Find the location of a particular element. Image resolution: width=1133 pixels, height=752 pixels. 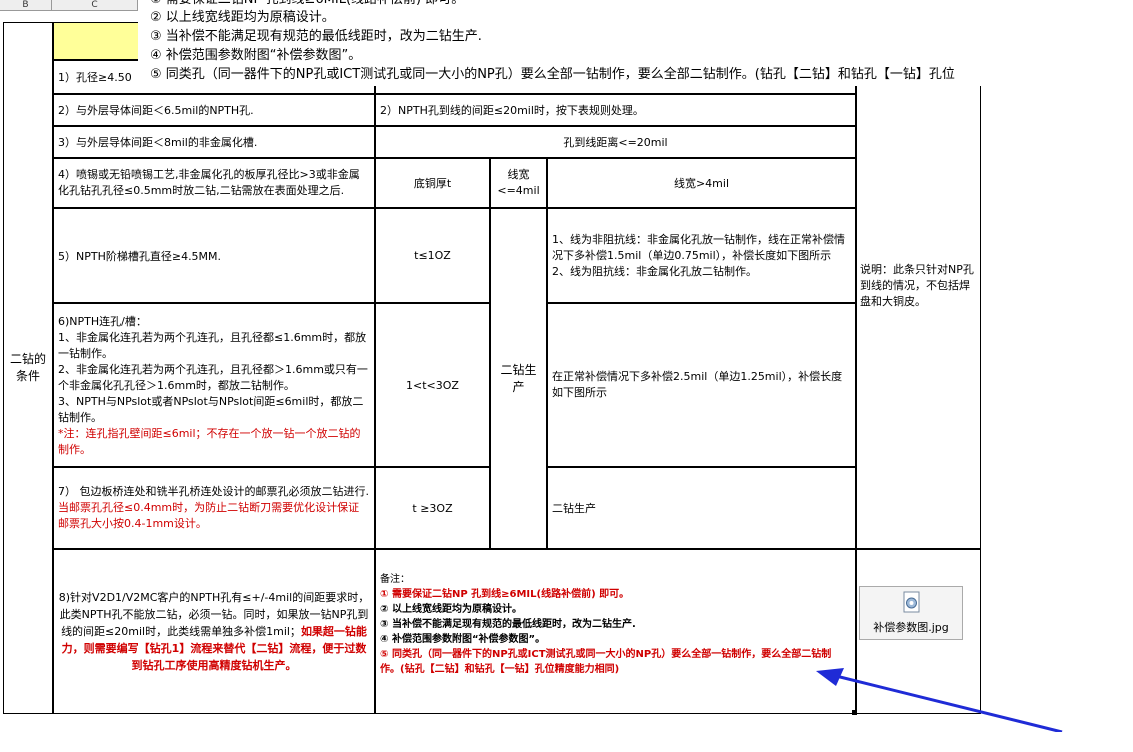

thickness-3-text: t ≥3OZ is located at coordinates (432, 508).